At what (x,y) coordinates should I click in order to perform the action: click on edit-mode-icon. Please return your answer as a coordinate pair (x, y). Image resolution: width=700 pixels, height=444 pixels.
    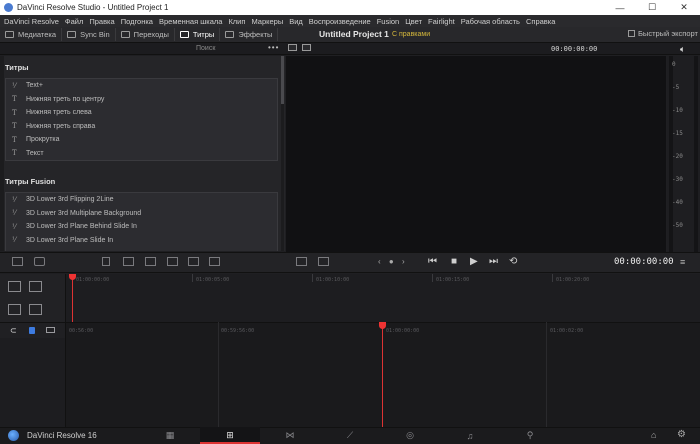
    Looking at the image, I should click on (39, 261).